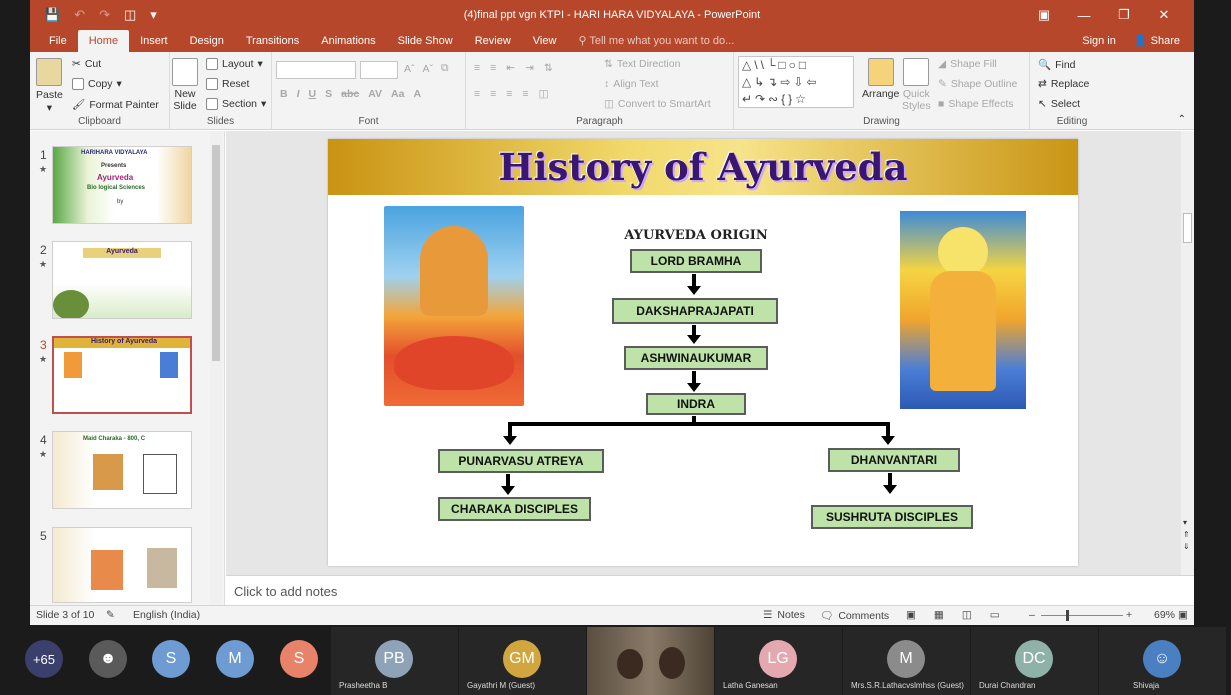  I want to click on spelling-icon: ✎, so click(110, 615).